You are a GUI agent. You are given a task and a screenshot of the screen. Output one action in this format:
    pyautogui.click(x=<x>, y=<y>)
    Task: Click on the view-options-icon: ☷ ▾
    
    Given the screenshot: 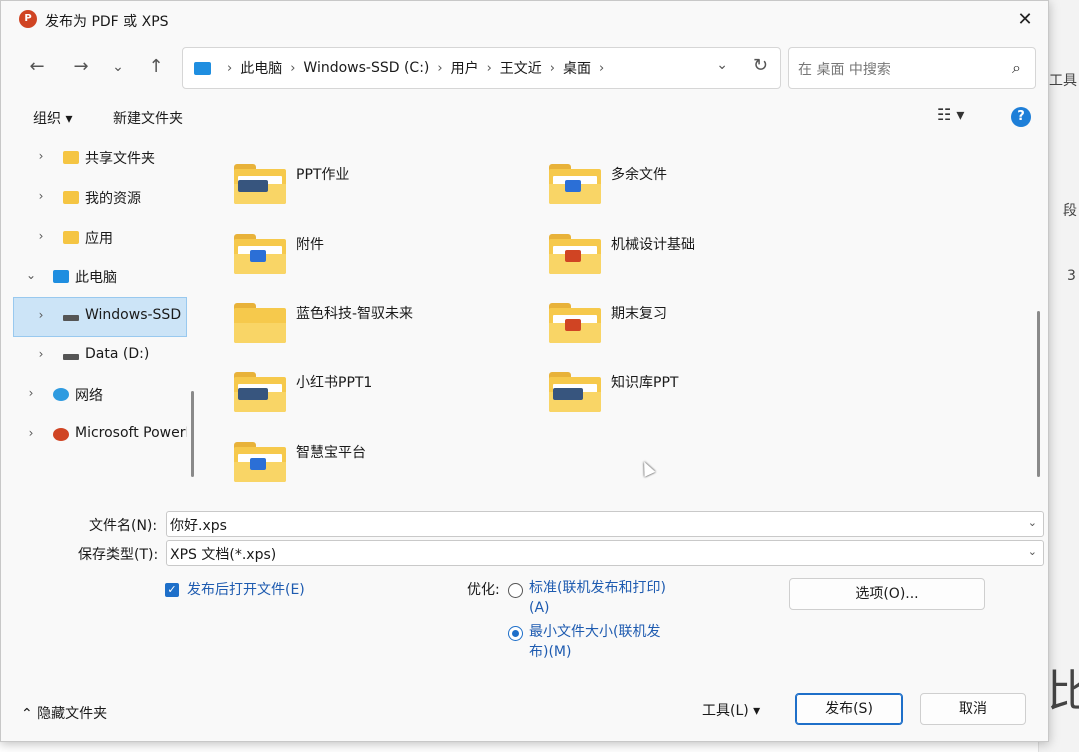 What is the action you would take?
    pyautogui.click(x=950, y=114)
    